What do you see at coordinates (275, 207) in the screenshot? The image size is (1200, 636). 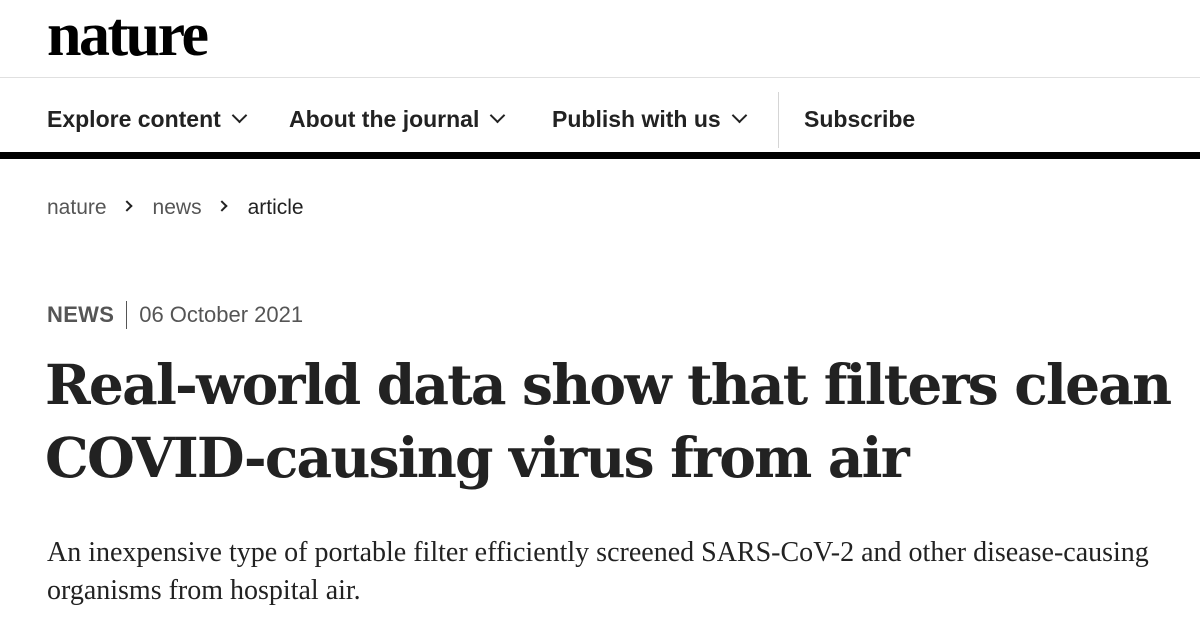 I see `breadcrumb-article: article` at bounding box center [275, 207].